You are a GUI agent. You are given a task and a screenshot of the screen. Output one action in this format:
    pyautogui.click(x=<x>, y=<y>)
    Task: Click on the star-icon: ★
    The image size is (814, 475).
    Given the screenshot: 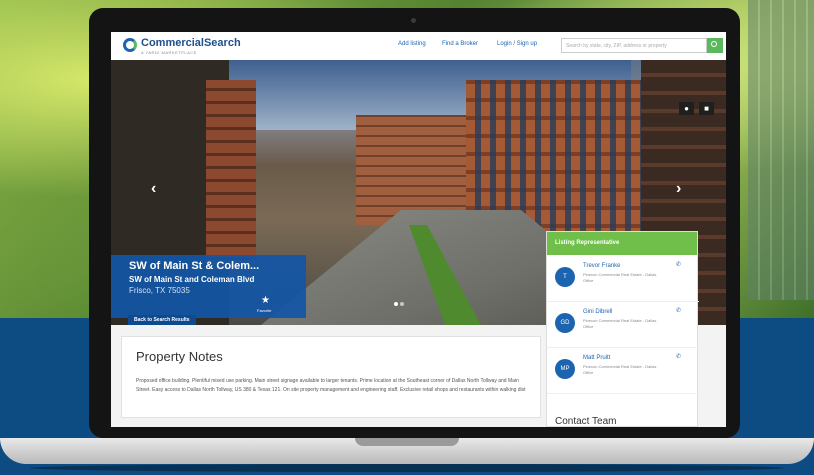 What is the action you would take?
    pyautogui.click(x=265, y=300)
    